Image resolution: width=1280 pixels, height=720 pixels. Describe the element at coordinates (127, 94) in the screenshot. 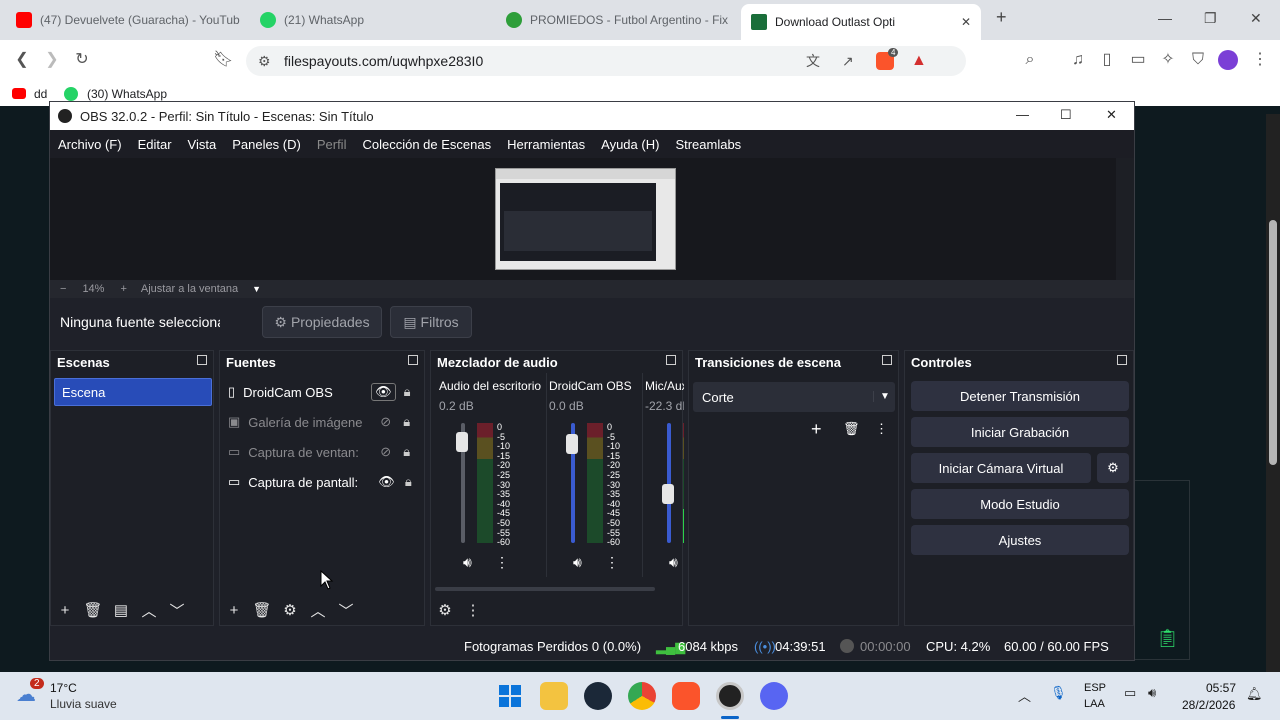

I see `bookmark-whatsapp: (30) WhatsApp` at that location.